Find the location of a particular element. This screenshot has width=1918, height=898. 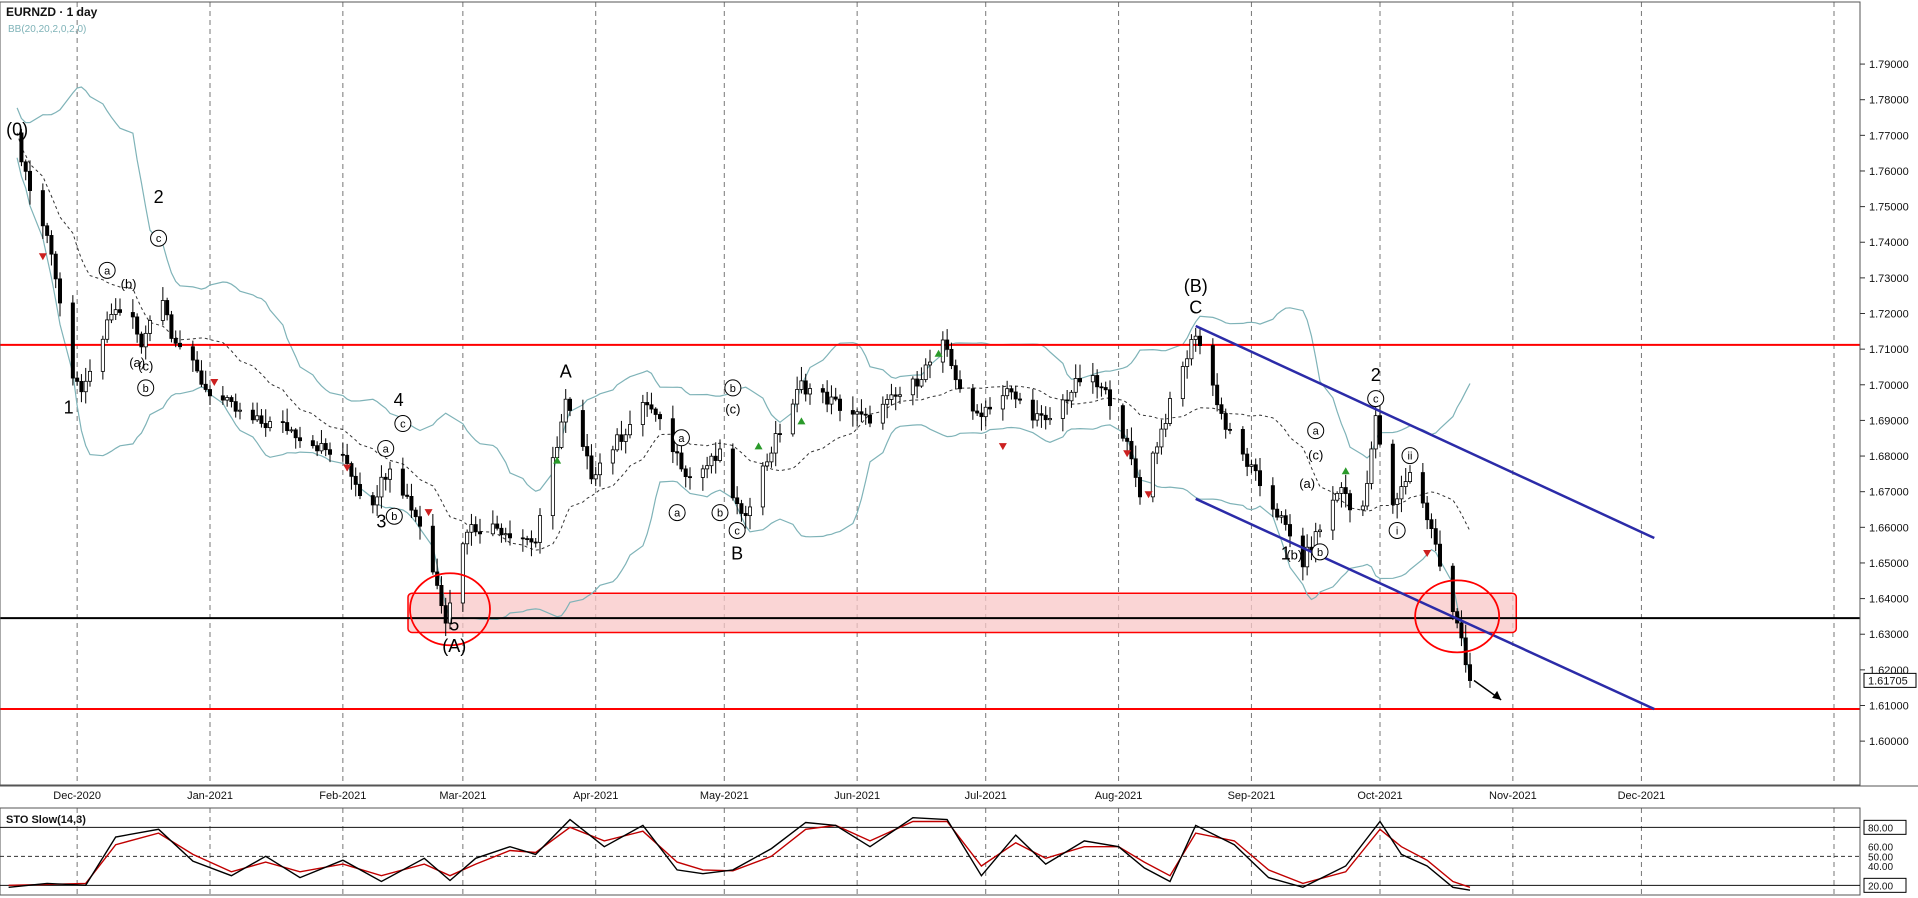

stochastic-label: STO Slow(14,3) is located at coordinates (46, 820).